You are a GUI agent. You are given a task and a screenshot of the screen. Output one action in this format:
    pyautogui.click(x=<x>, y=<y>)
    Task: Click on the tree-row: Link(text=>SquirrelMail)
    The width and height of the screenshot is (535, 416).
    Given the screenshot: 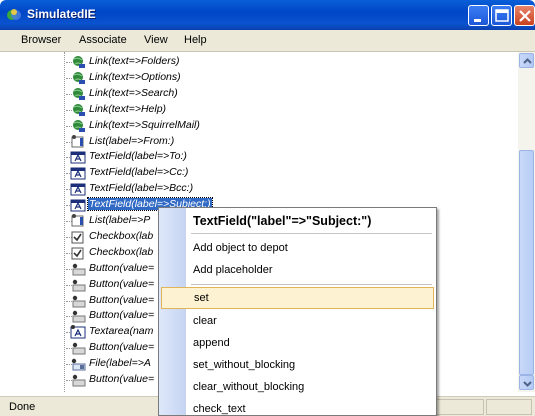 What is the action you would take?
    pyautogui.click(x=216, y=126)
    